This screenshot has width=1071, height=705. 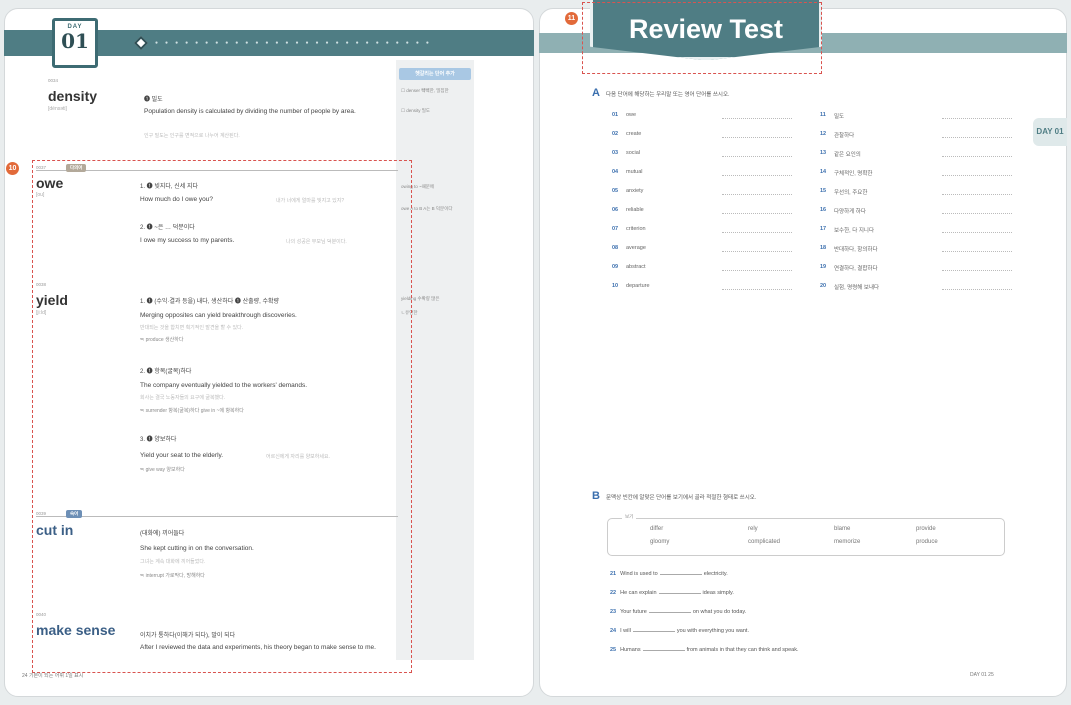 I want to click on question-text: 보수한, 다 지니다, so click(x=854, y=231).